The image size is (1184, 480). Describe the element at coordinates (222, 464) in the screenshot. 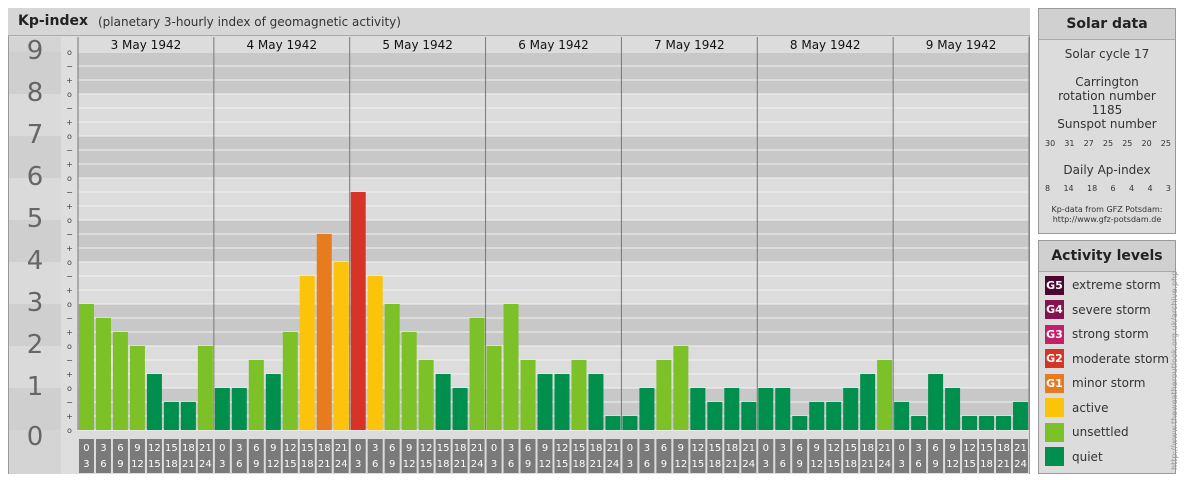

I see `interval-end-8: 3` at that location.